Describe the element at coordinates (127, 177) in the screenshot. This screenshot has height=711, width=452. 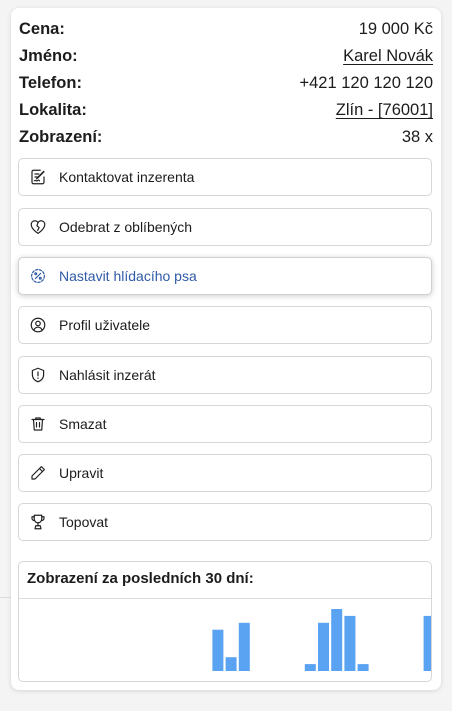
I see `contact-seller-label: Kontaktovat inzerenta` at that location.